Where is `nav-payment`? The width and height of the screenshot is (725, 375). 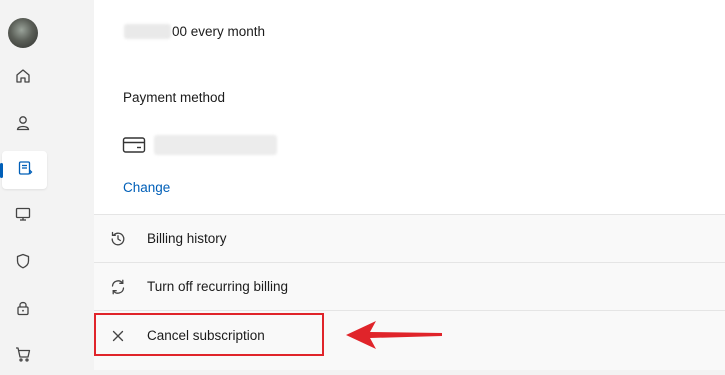 nav-payment is located at coordinates (23, 356).